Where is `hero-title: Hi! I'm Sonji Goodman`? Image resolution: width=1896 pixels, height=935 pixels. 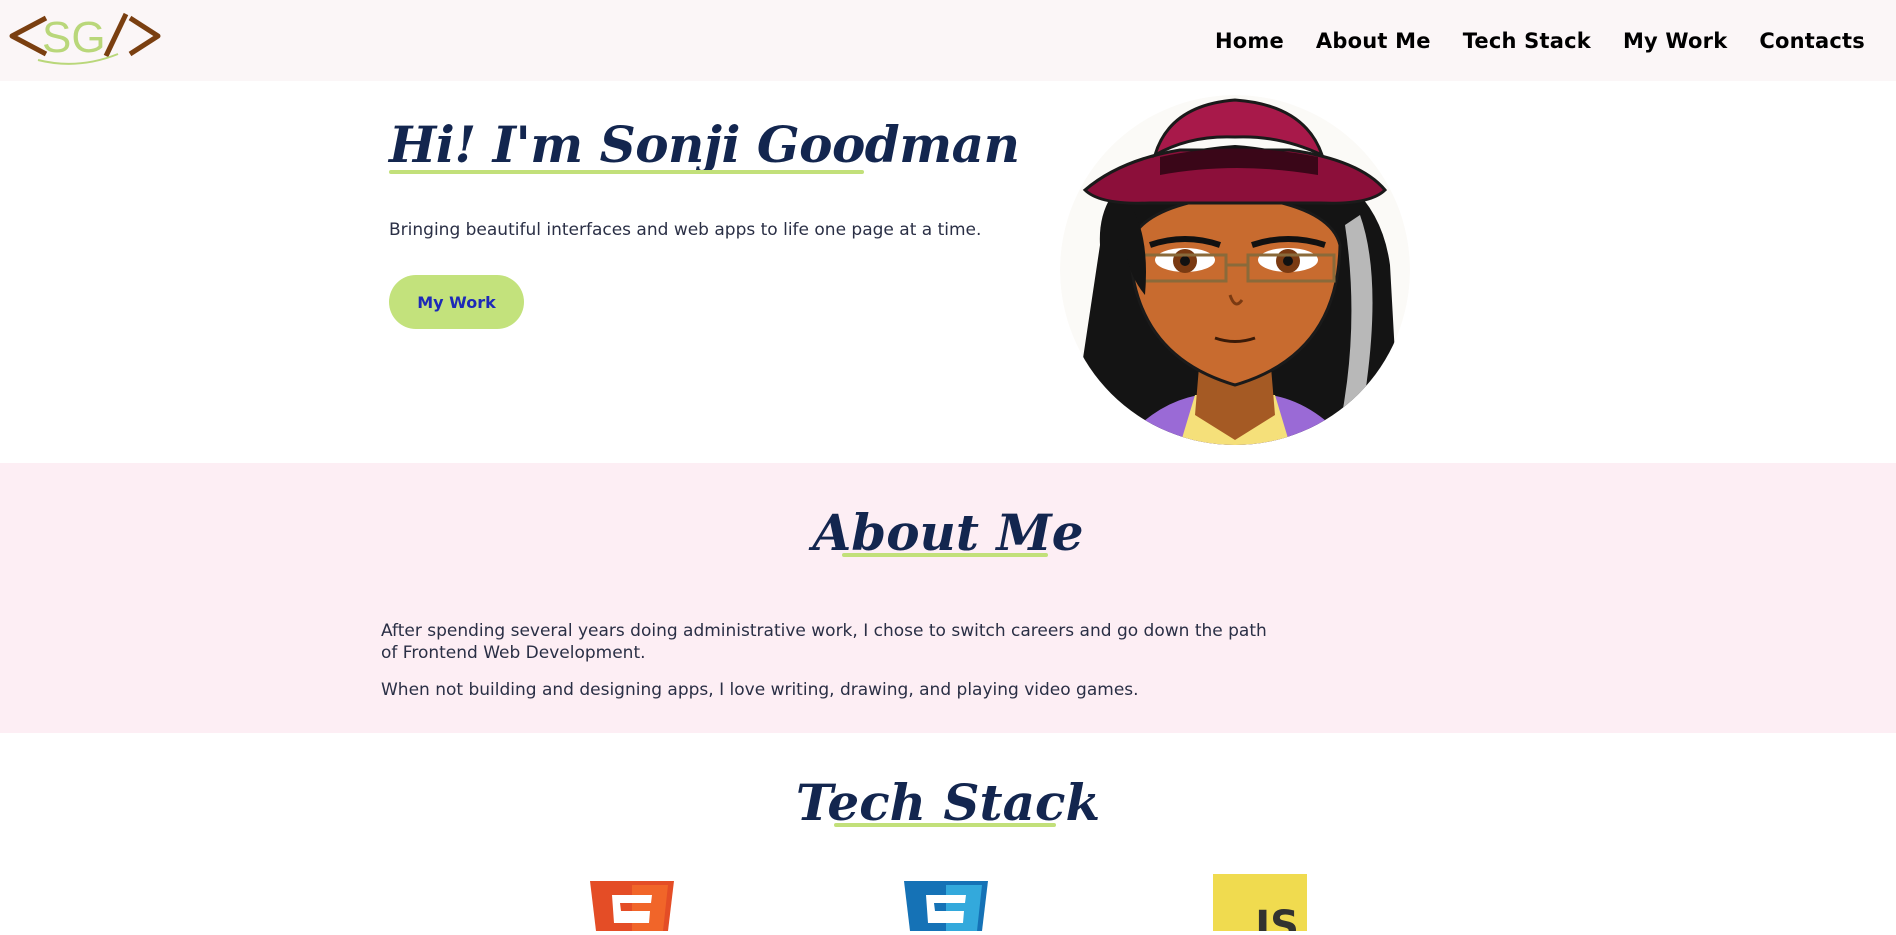
hero-title: Hi! I'm Sonji Goodman is located at coordinates (704, 144).